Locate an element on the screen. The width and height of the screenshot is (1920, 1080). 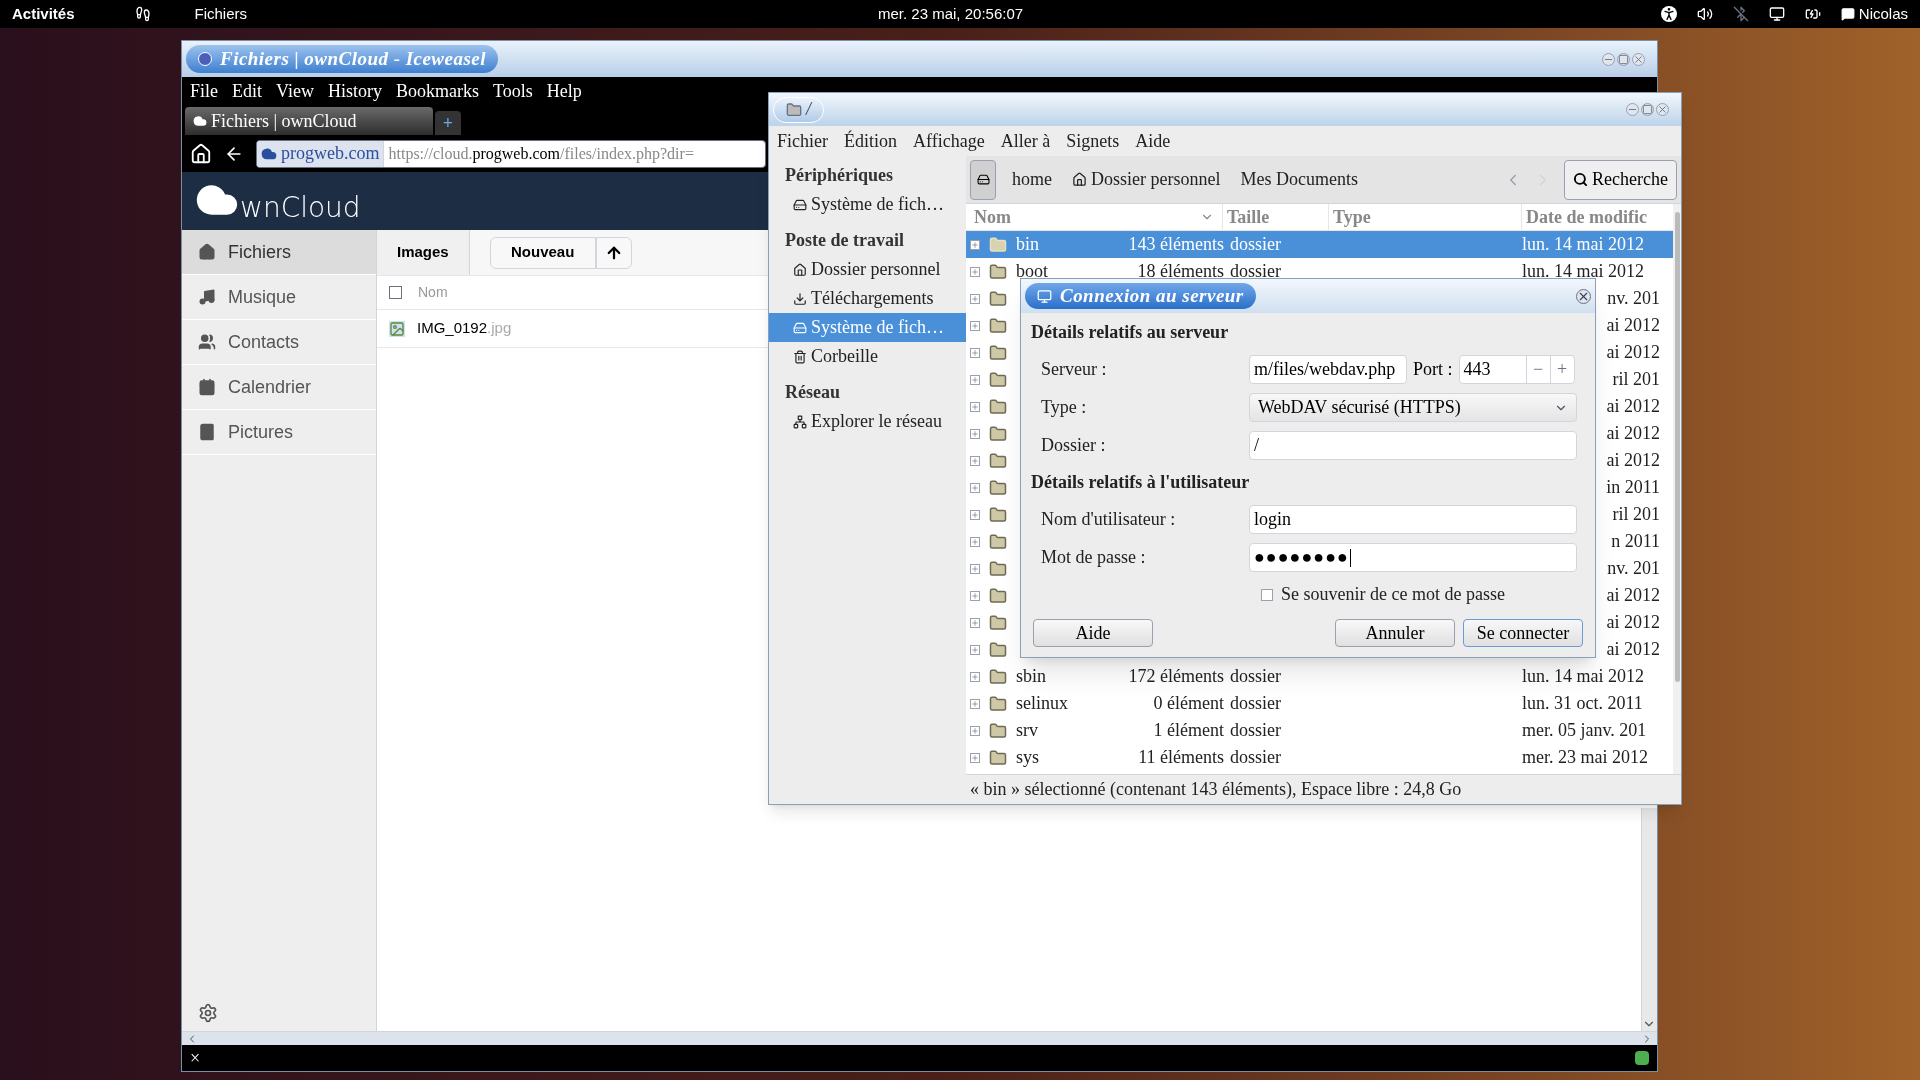
date-cell-text: n 2011 is located at coordinates (1635, 541).